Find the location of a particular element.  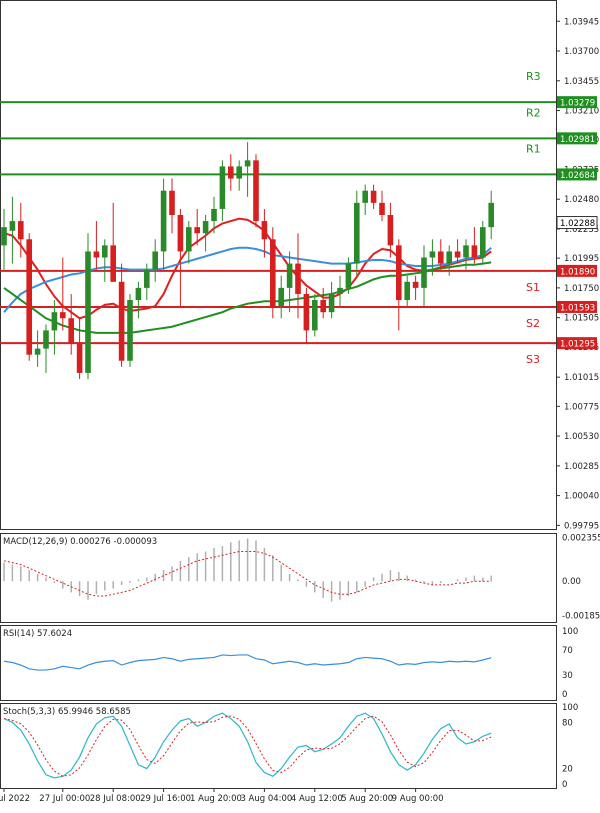

y-tick-label: 1.00775 is located at coordinates (581, 407).